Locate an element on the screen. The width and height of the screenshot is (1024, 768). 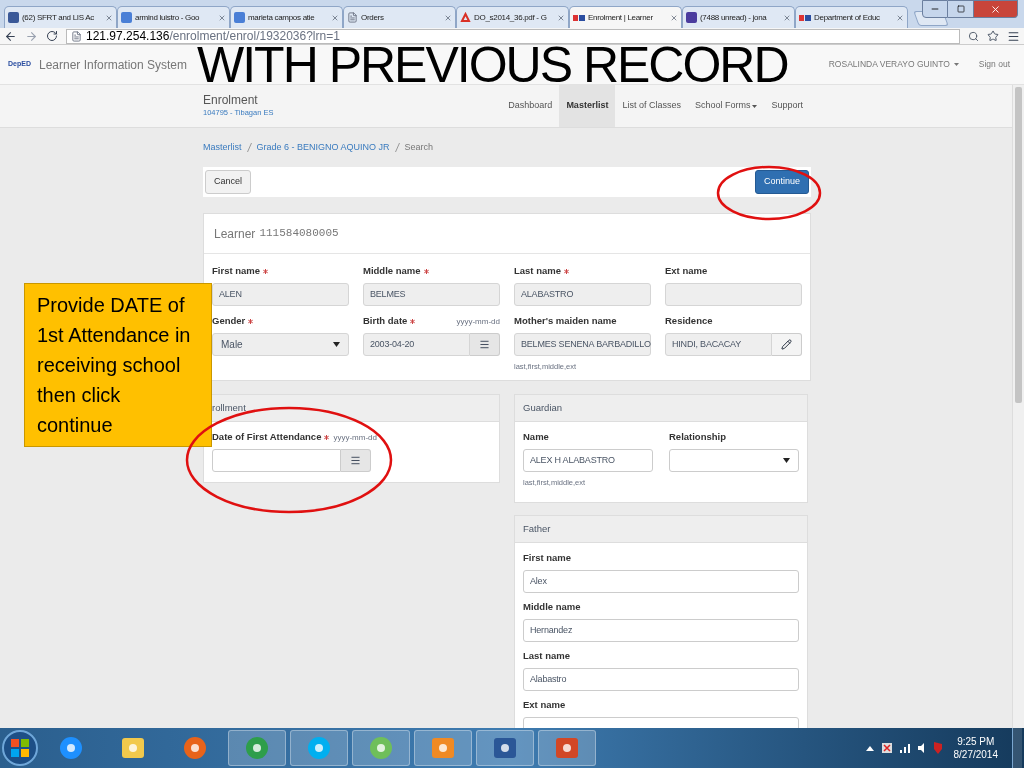
close-button is located at coordinates (996, 9).